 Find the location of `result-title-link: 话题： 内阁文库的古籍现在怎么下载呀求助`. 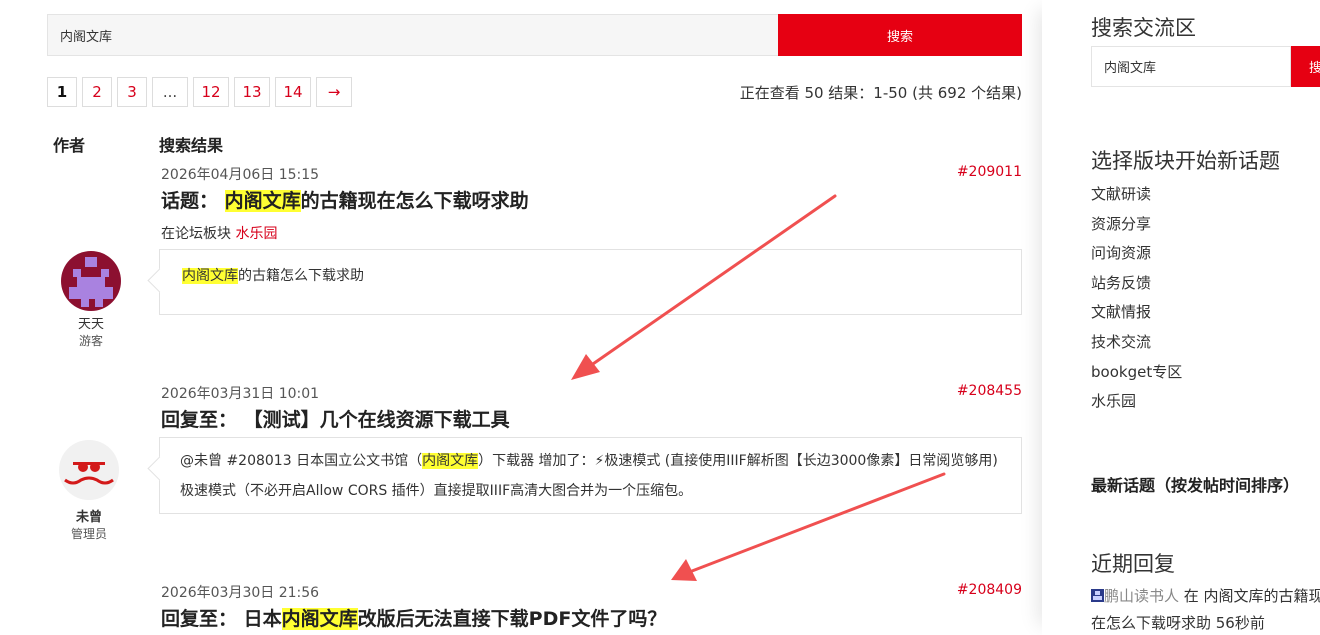

result-title-link: 话题： 内阁文库的古籍现在怎么下载呀求助 is located at coordinates (345, 199).